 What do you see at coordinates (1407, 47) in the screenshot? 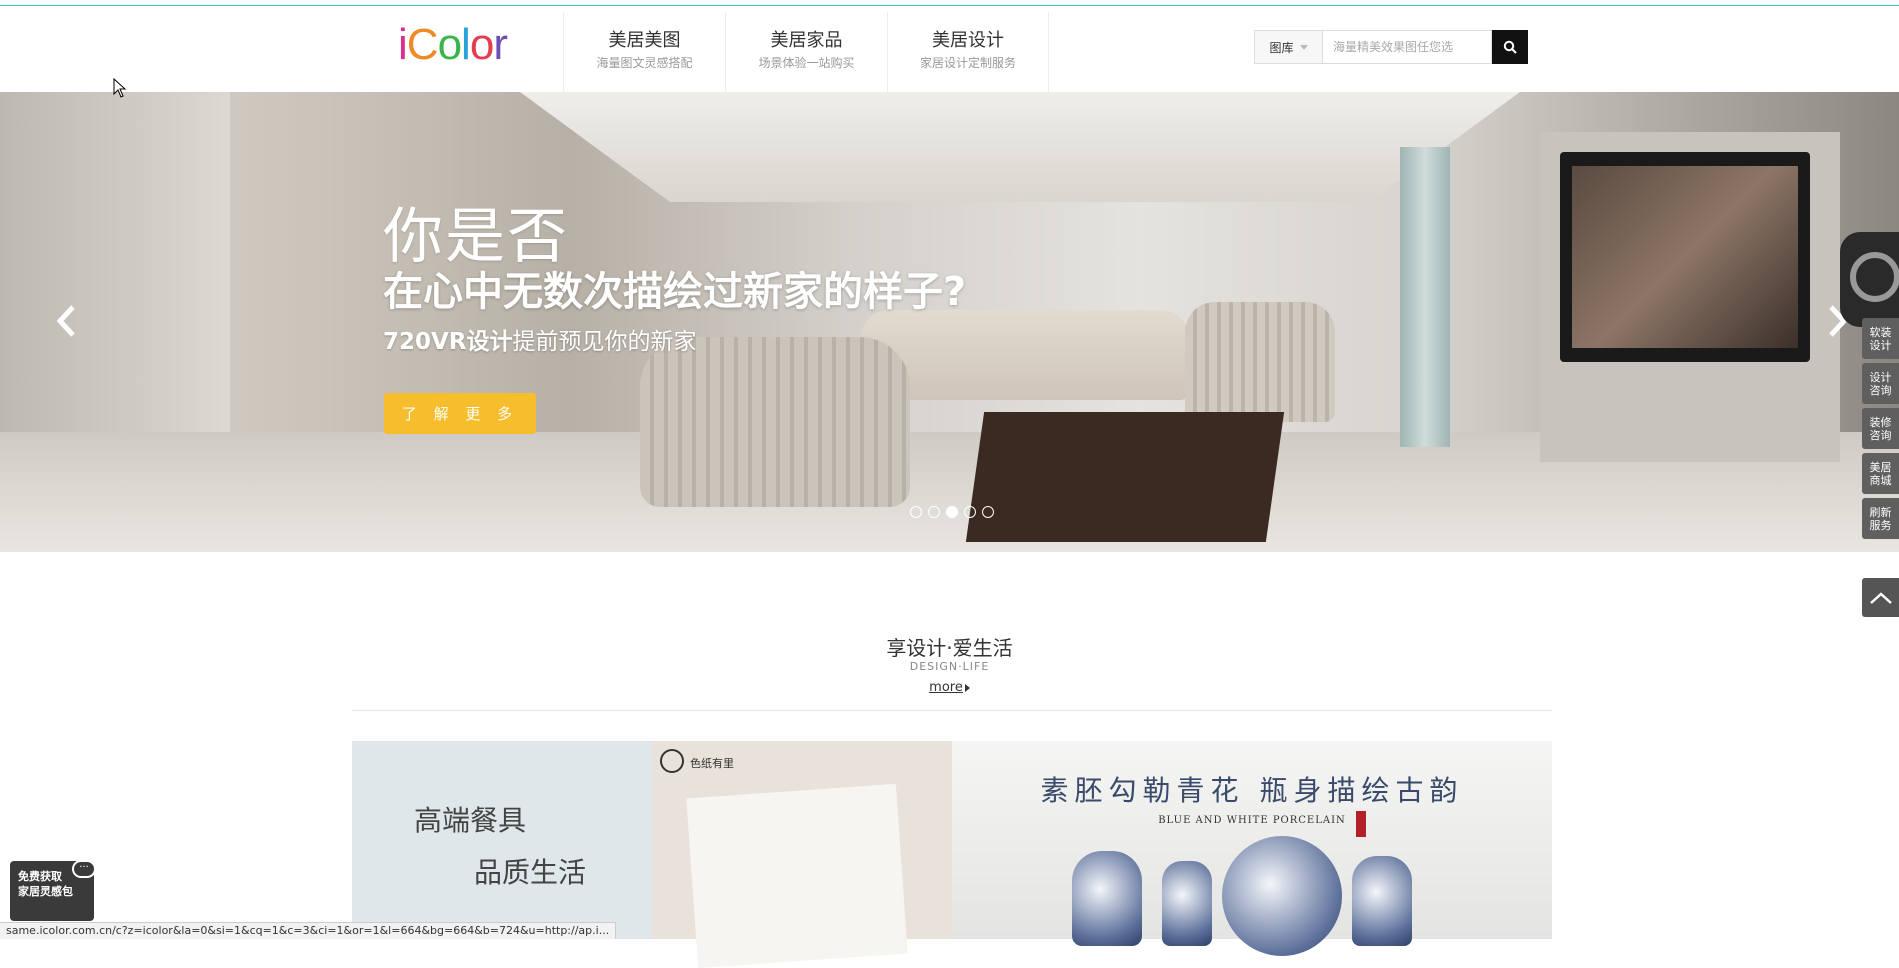
I see `search-input` at bounding box center [1407, 47].